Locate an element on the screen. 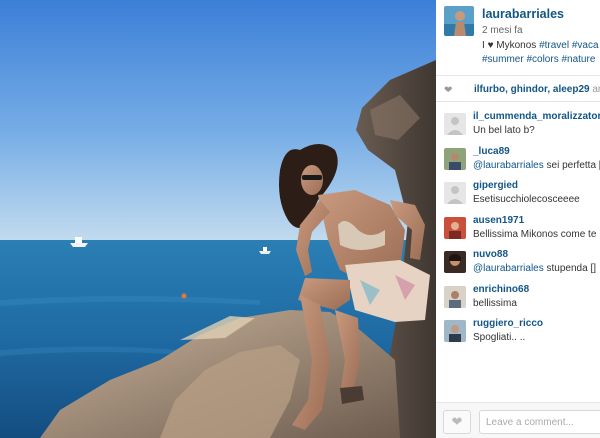 The image size is (600, 438). comment-item: il_cummenda_moralizzatore Un bel lato b? is located at coordinates (518, 125).